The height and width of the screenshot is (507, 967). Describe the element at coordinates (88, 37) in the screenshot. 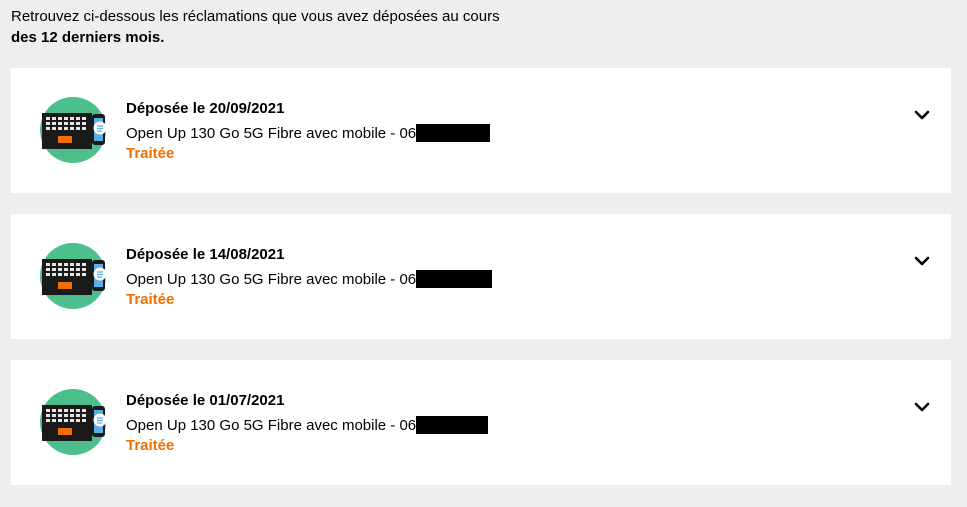

I see `intro-line-2: des 12 derniers mois.` at that location.